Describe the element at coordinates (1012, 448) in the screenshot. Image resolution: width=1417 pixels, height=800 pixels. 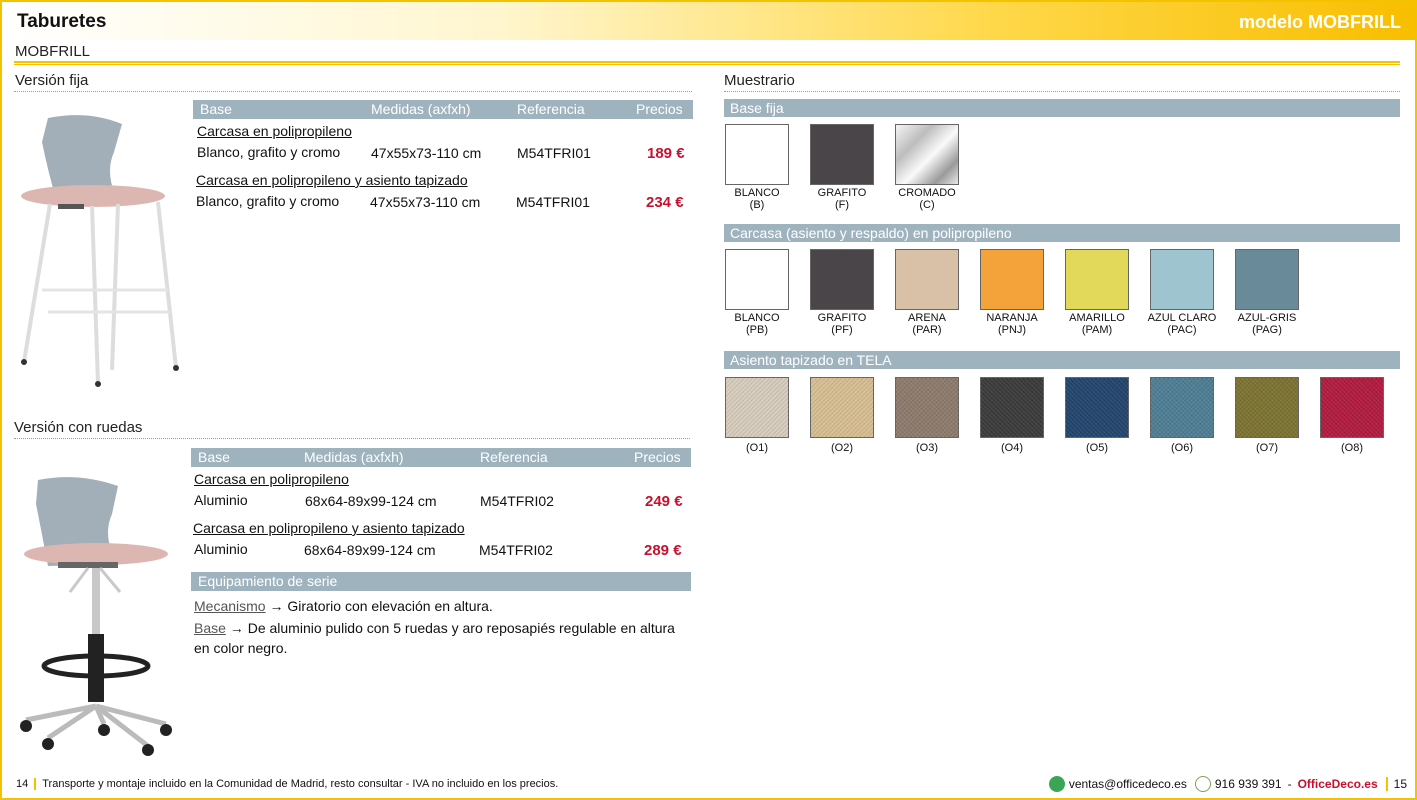
I see `swatch-label: (O4)` at that location.